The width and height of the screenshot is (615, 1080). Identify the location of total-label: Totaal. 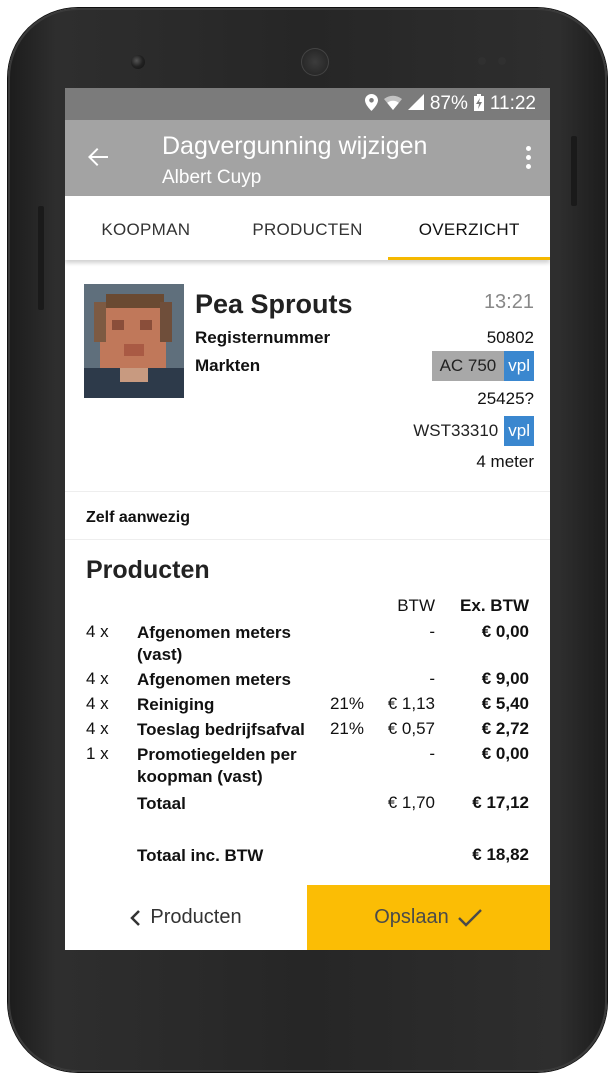
(161, 803).